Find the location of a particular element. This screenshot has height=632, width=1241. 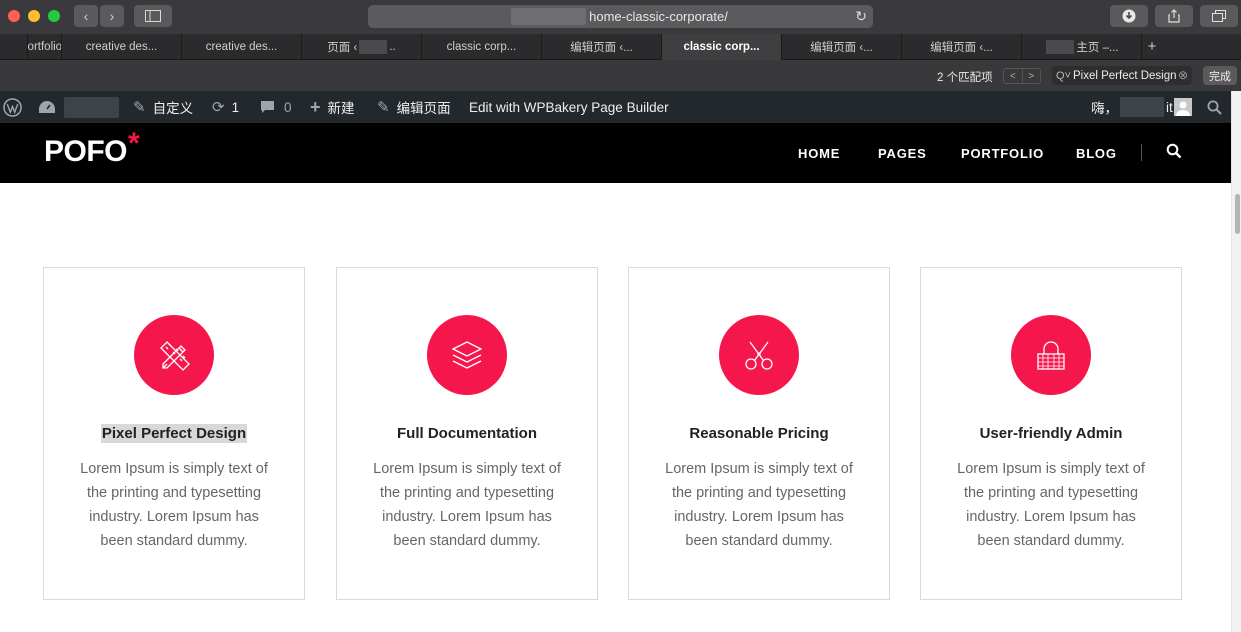

scissors-icon is located at coordinates (759, 355).